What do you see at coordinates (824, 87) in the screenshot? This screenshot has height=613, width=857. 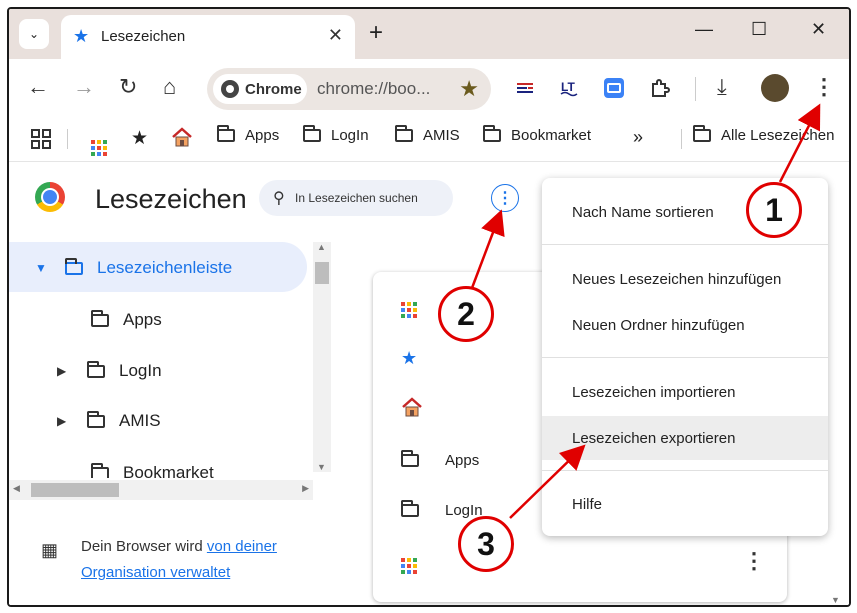 I see `chrome-menu-button: ⋮` at bounding box center [824, 87].